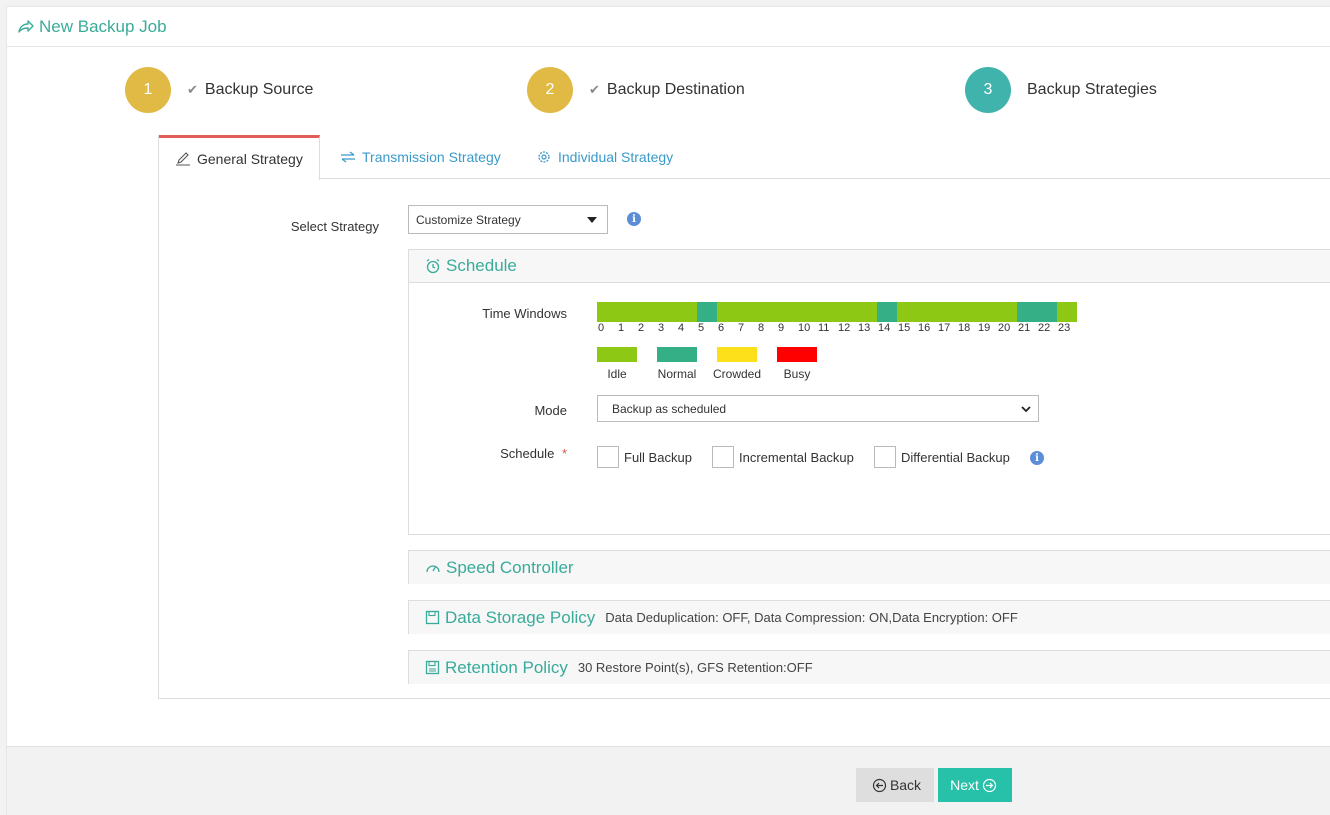  I want to click on tab-transmission-strategy: Transmission Strategy, so click(420, 157).